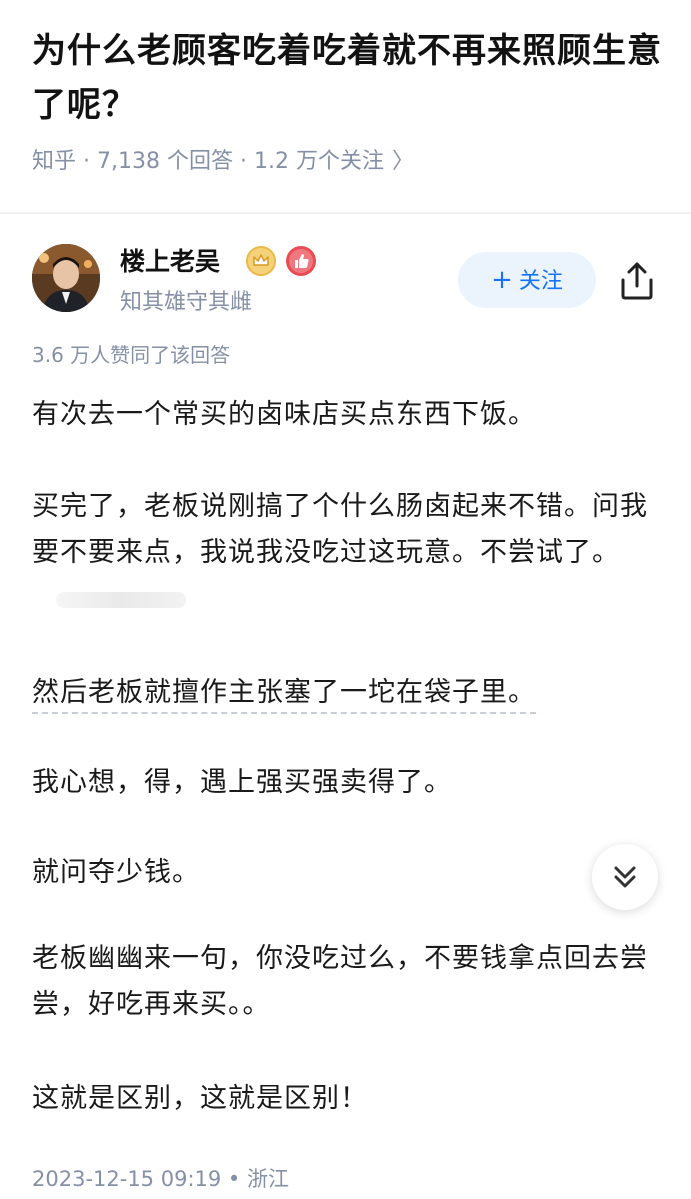 The image size is (691, 1199). Describe the element at coordinates (340, 981) in the screenshot. I see `answer-paragraph: 老板幽幽来一句，你没吃过么，不要钱拿点回去尝尝，好吃再来买。。` at that location.